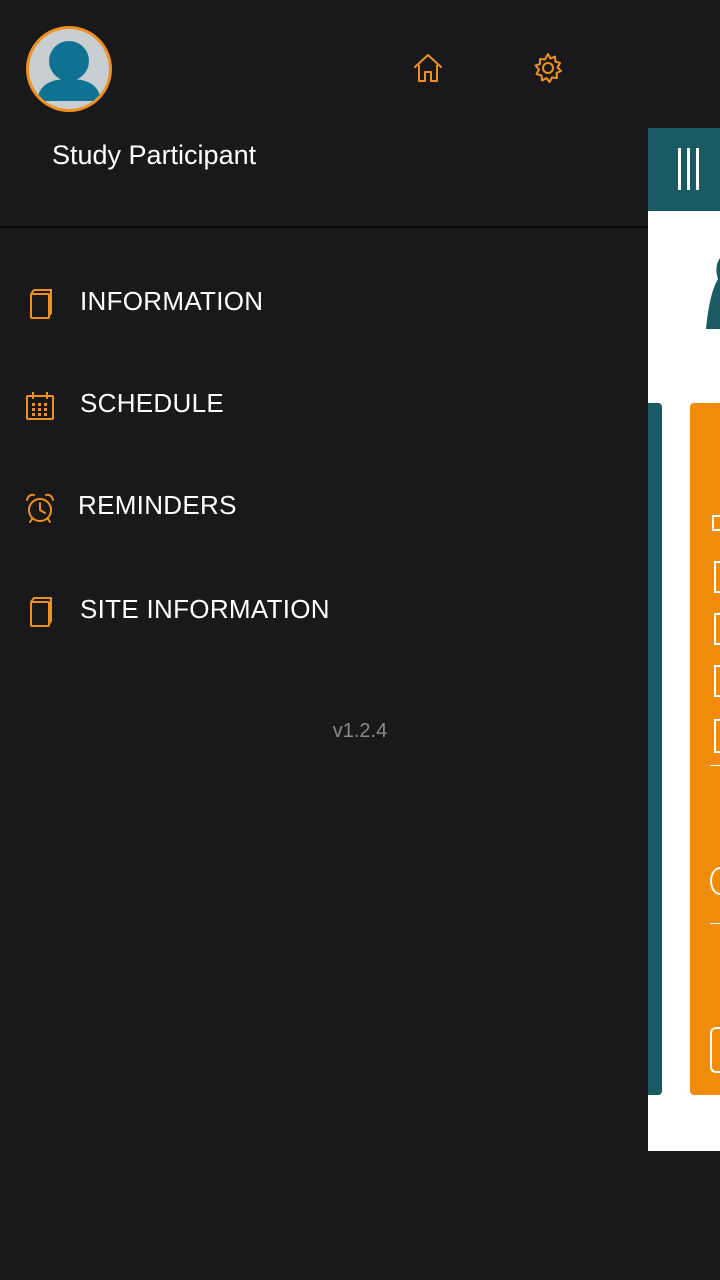 Image resolution: width=720 pixels, height=1280 pixels. What do you see at coordinates (40, 508) in the screenshot?
I see `alarm-clock-icon` at bounding box center [40, 508].